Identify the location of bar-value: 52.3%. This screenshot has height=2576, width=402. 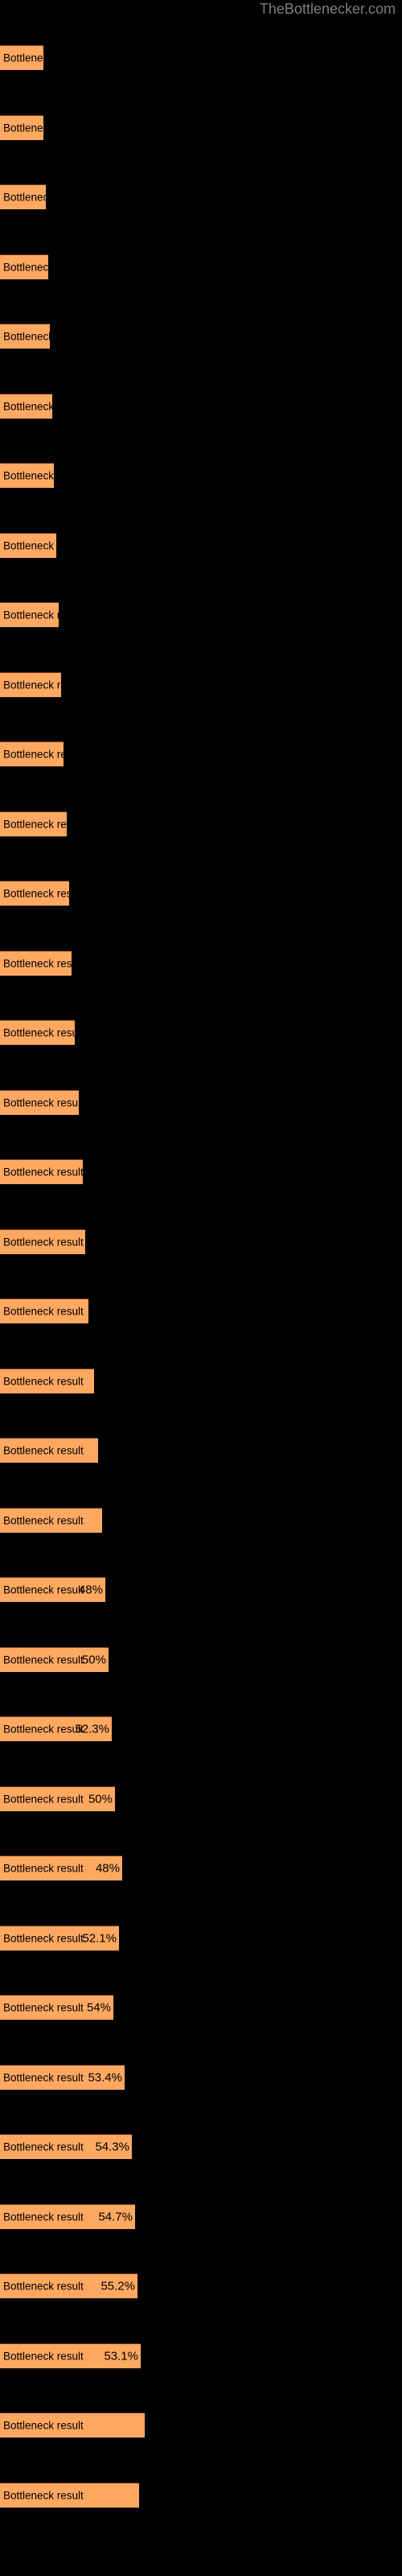
(92, 1729).